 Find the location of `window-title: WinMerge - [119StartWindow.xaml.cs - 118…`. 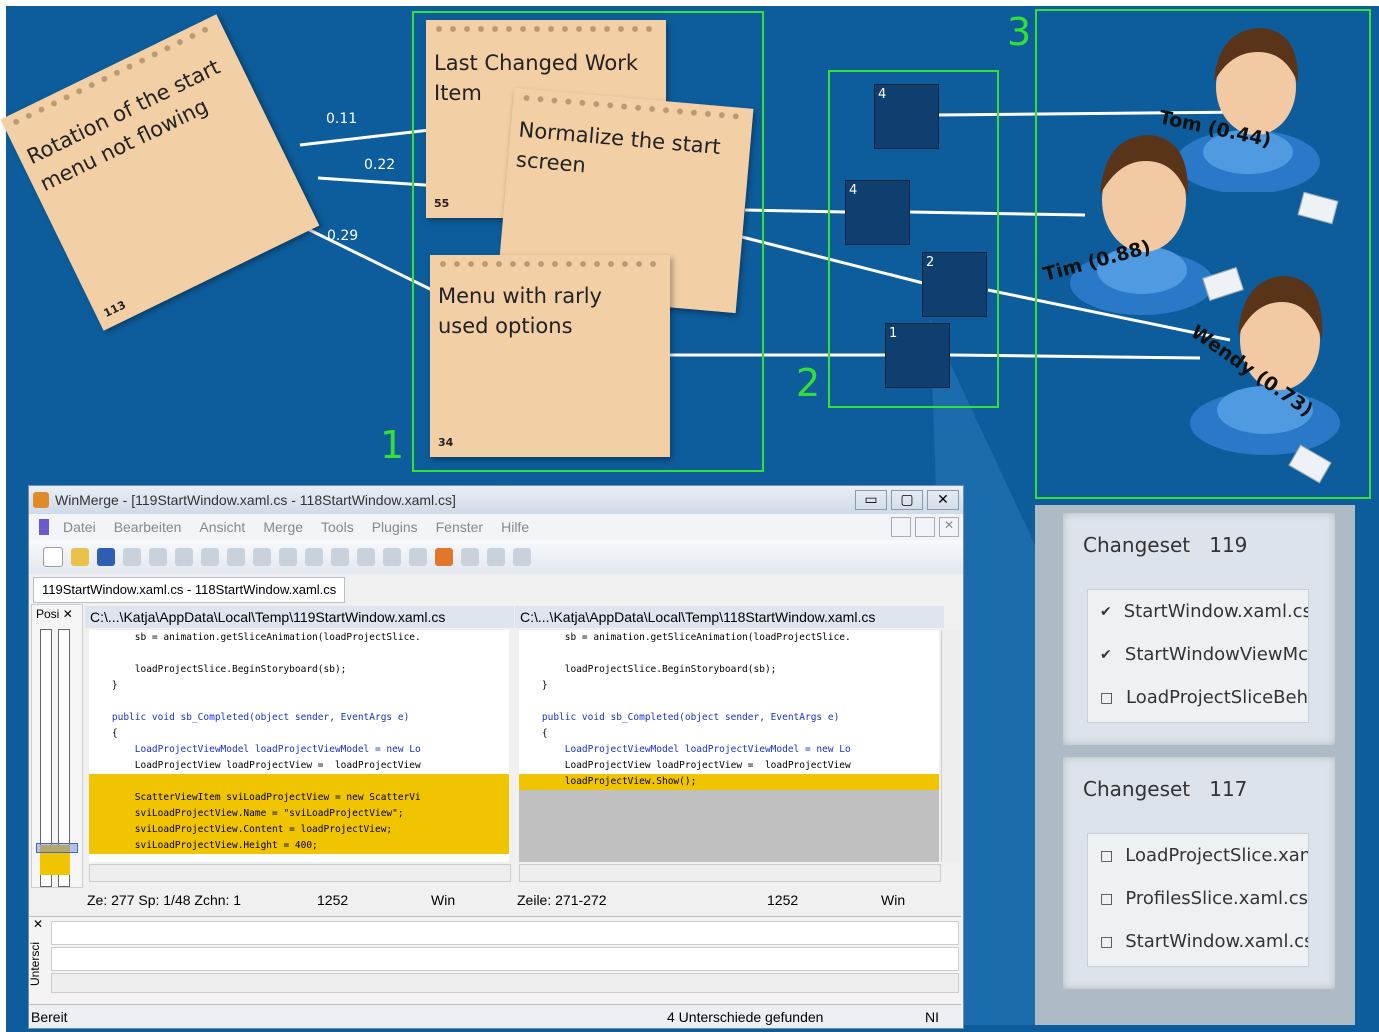

window-title: WinMerge - [119StartWindow.xaml.cs - 118… is located at coordinates (255, 500).